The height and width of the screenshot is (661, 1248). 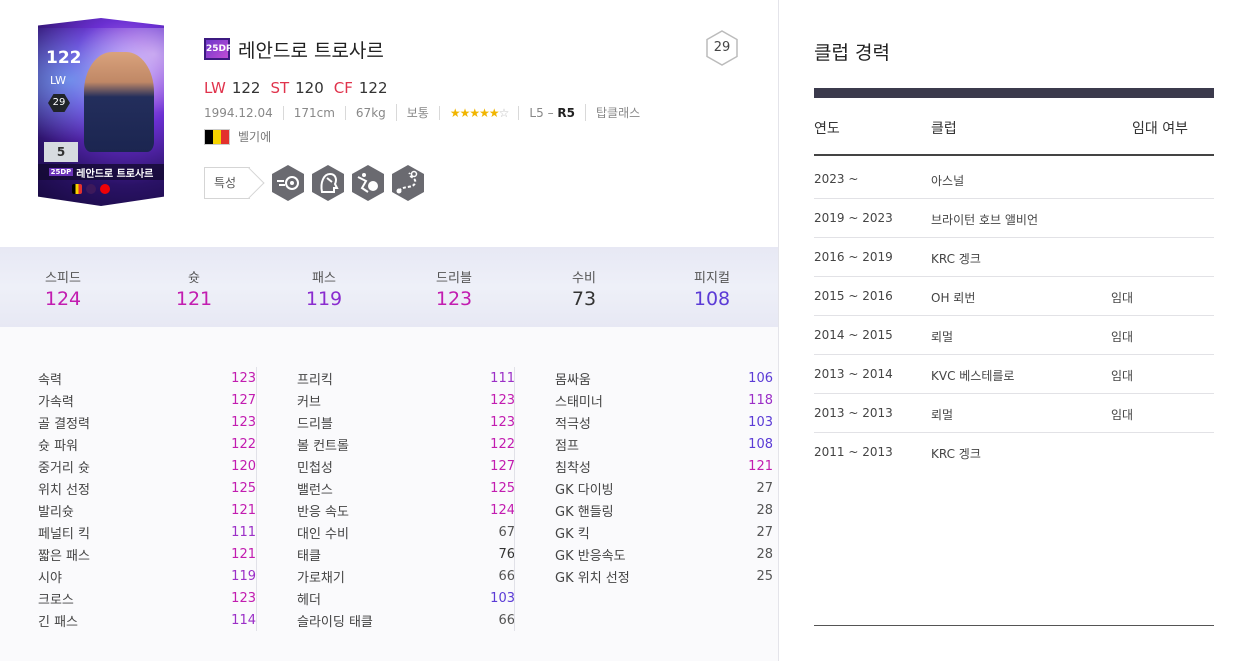 I want to click on weak-foot: L5 – R5, so click(x=551, y=112).